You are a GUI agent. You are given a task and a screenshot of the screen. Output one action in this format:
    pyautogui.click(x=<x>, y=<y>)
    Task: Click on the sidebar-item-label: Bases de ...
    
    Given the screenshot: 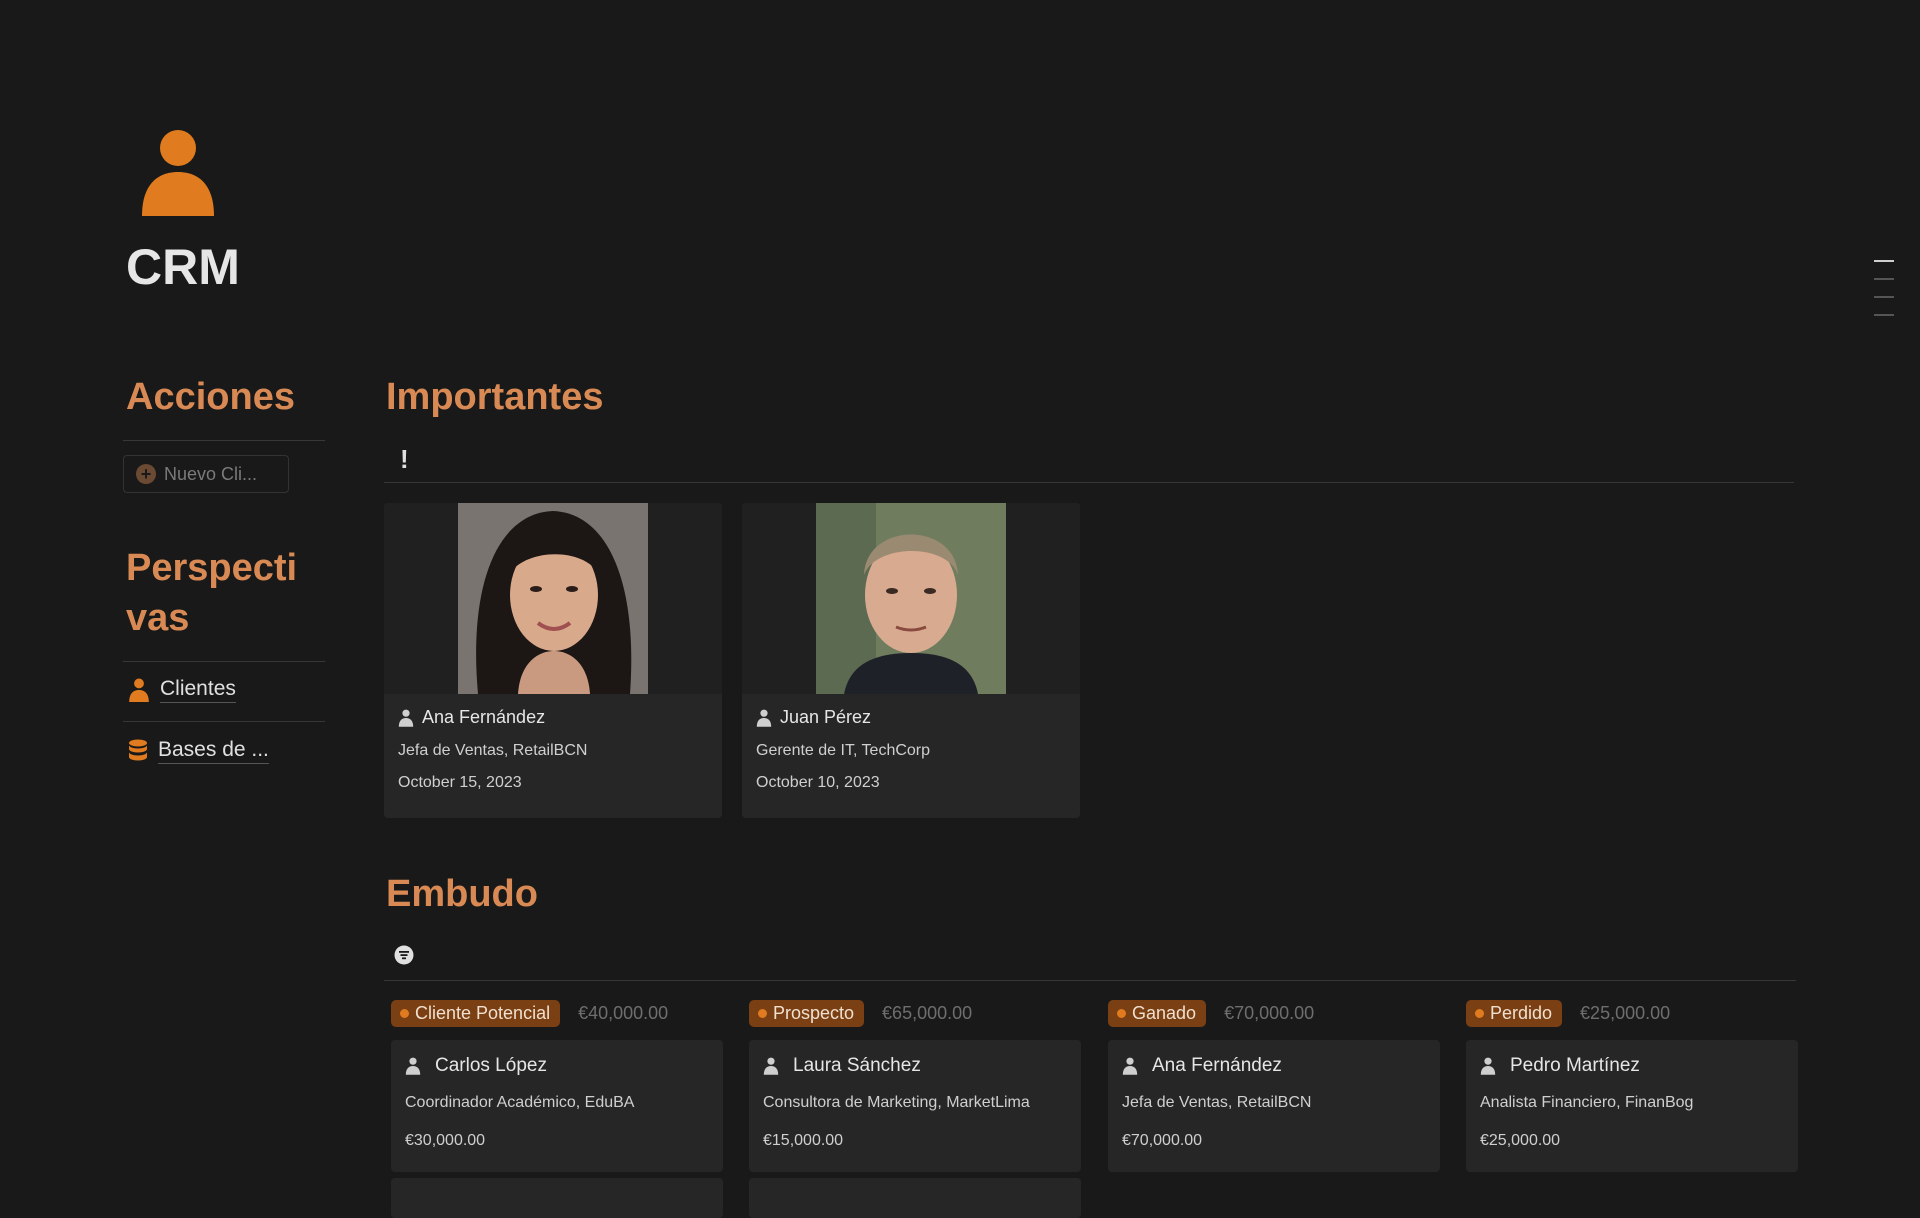 What is the action you would take?
    pyautogui.click(x=213, y=751)
    